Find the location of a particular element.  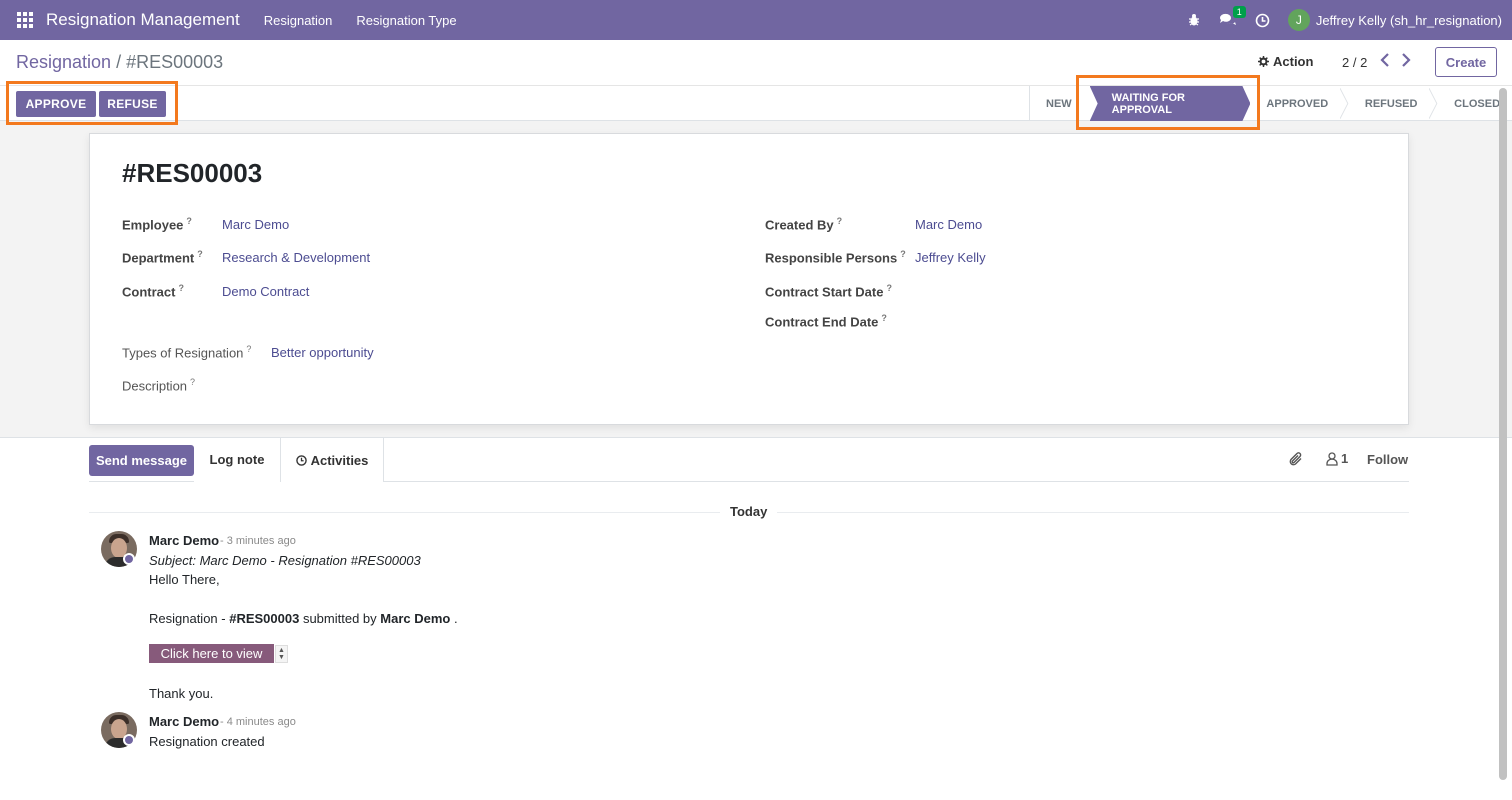

employee-value: Marc Demo is located at coordinates (255, 224).